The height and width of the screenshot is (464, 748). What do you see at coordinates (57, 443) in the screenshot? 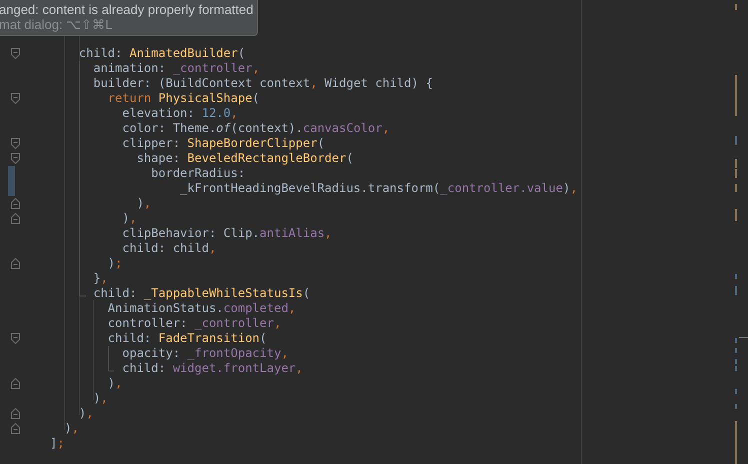
I see `code-line: ];` at bounding box center [57, 443].